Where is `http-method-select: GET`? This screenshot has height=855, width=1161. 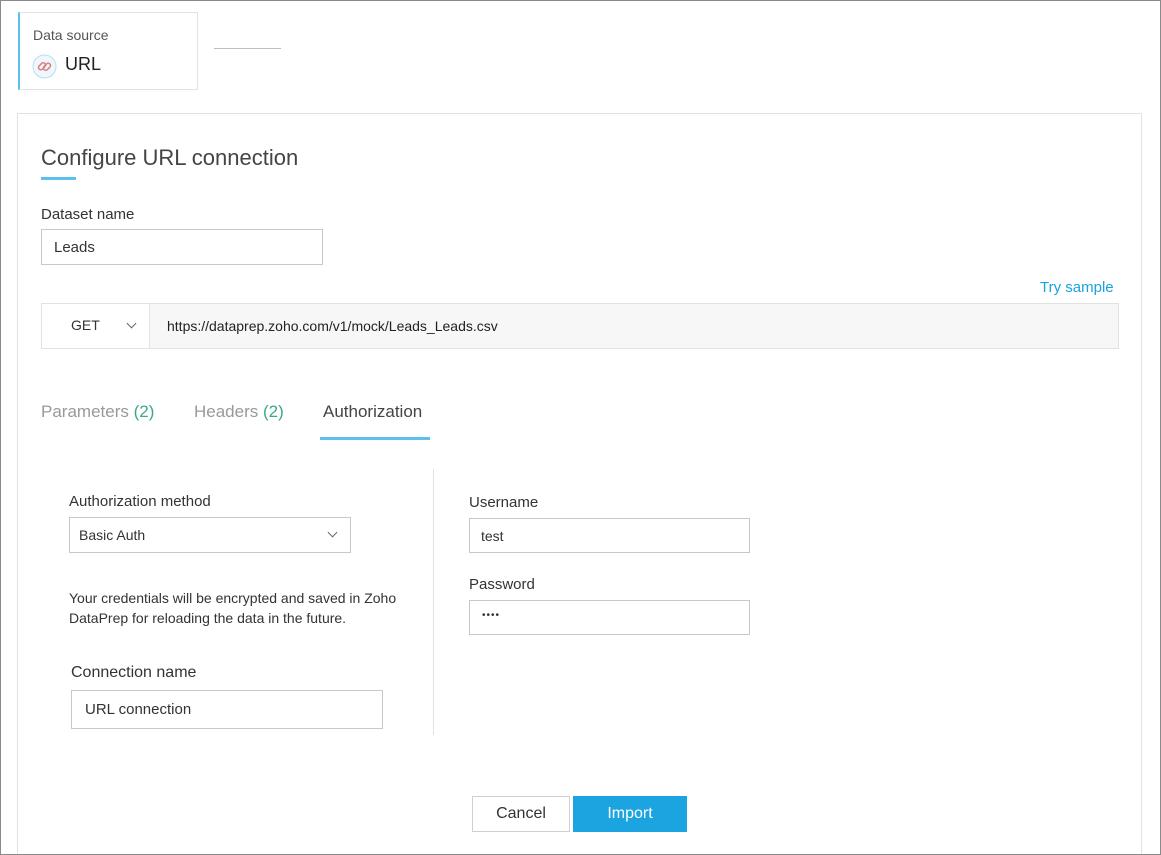 http-method-select: GET is located at coordinates (96, 326).